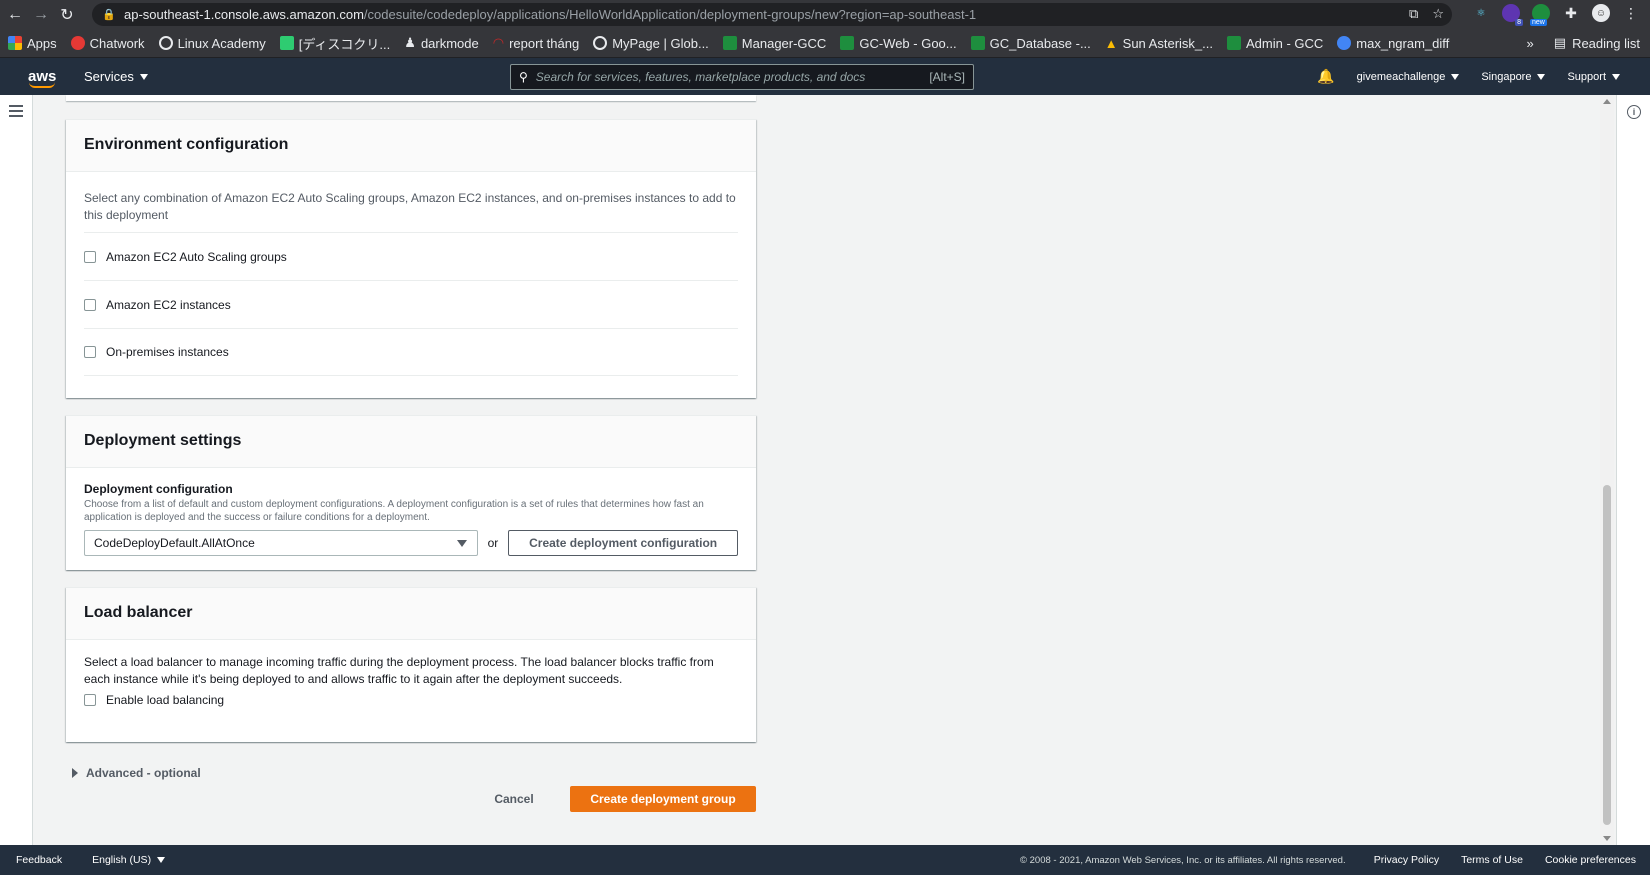 The width and height of the screenshot is (1650, 875). I want to click on bookmark-star-icon: ☆, so click(1438, 14).